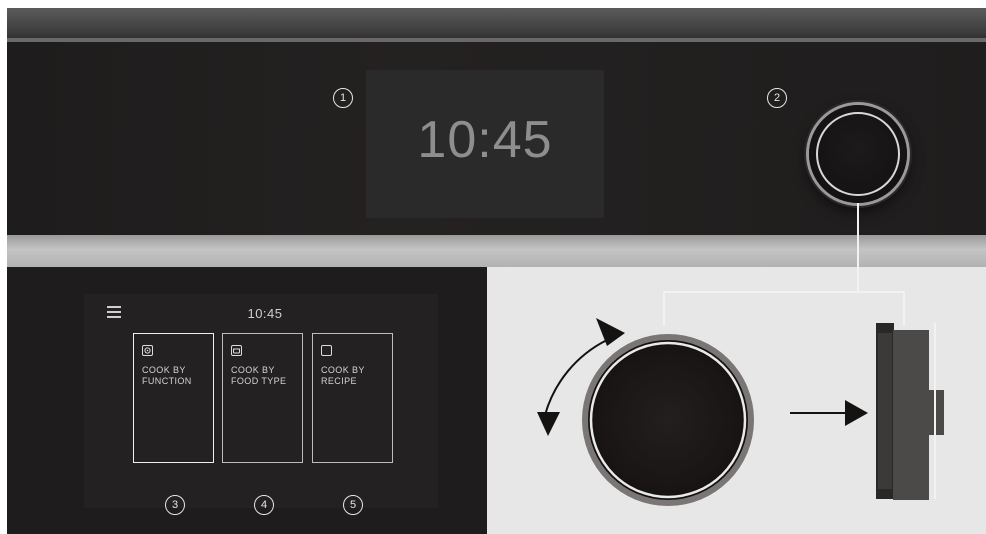  Describe the element at coordinates (910, 411) in the screenshot. I see `knob-side-illustration` at that location.